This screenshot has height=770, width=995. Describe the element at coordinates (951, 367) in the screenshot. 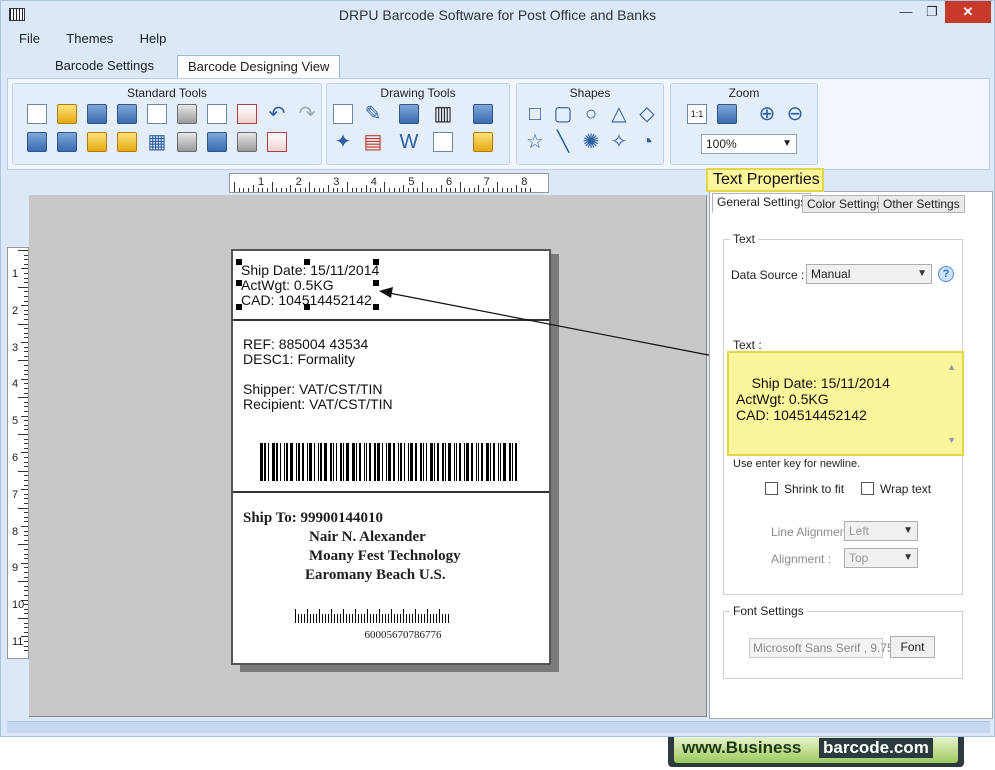

I see `scroll-up-icon: ▲` at that location.